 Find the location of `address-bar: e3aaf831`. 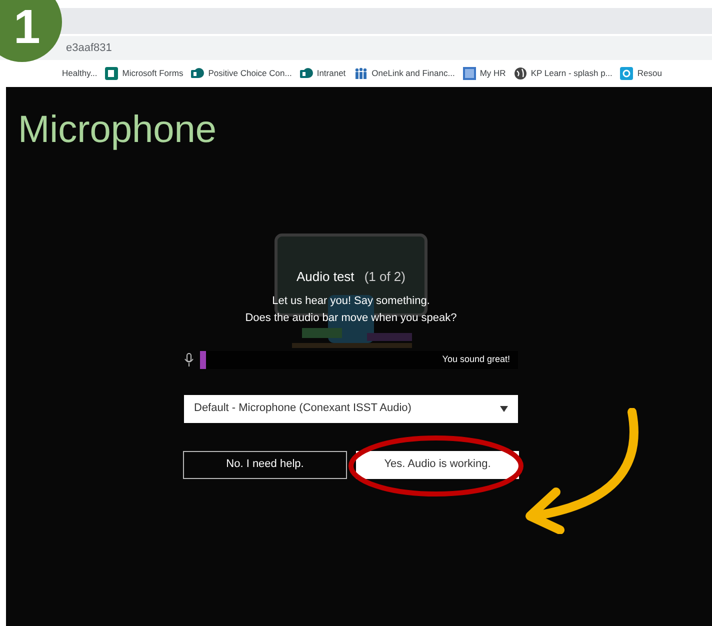

address-bar: e3aaf831 is located at coordinates (89, 48).